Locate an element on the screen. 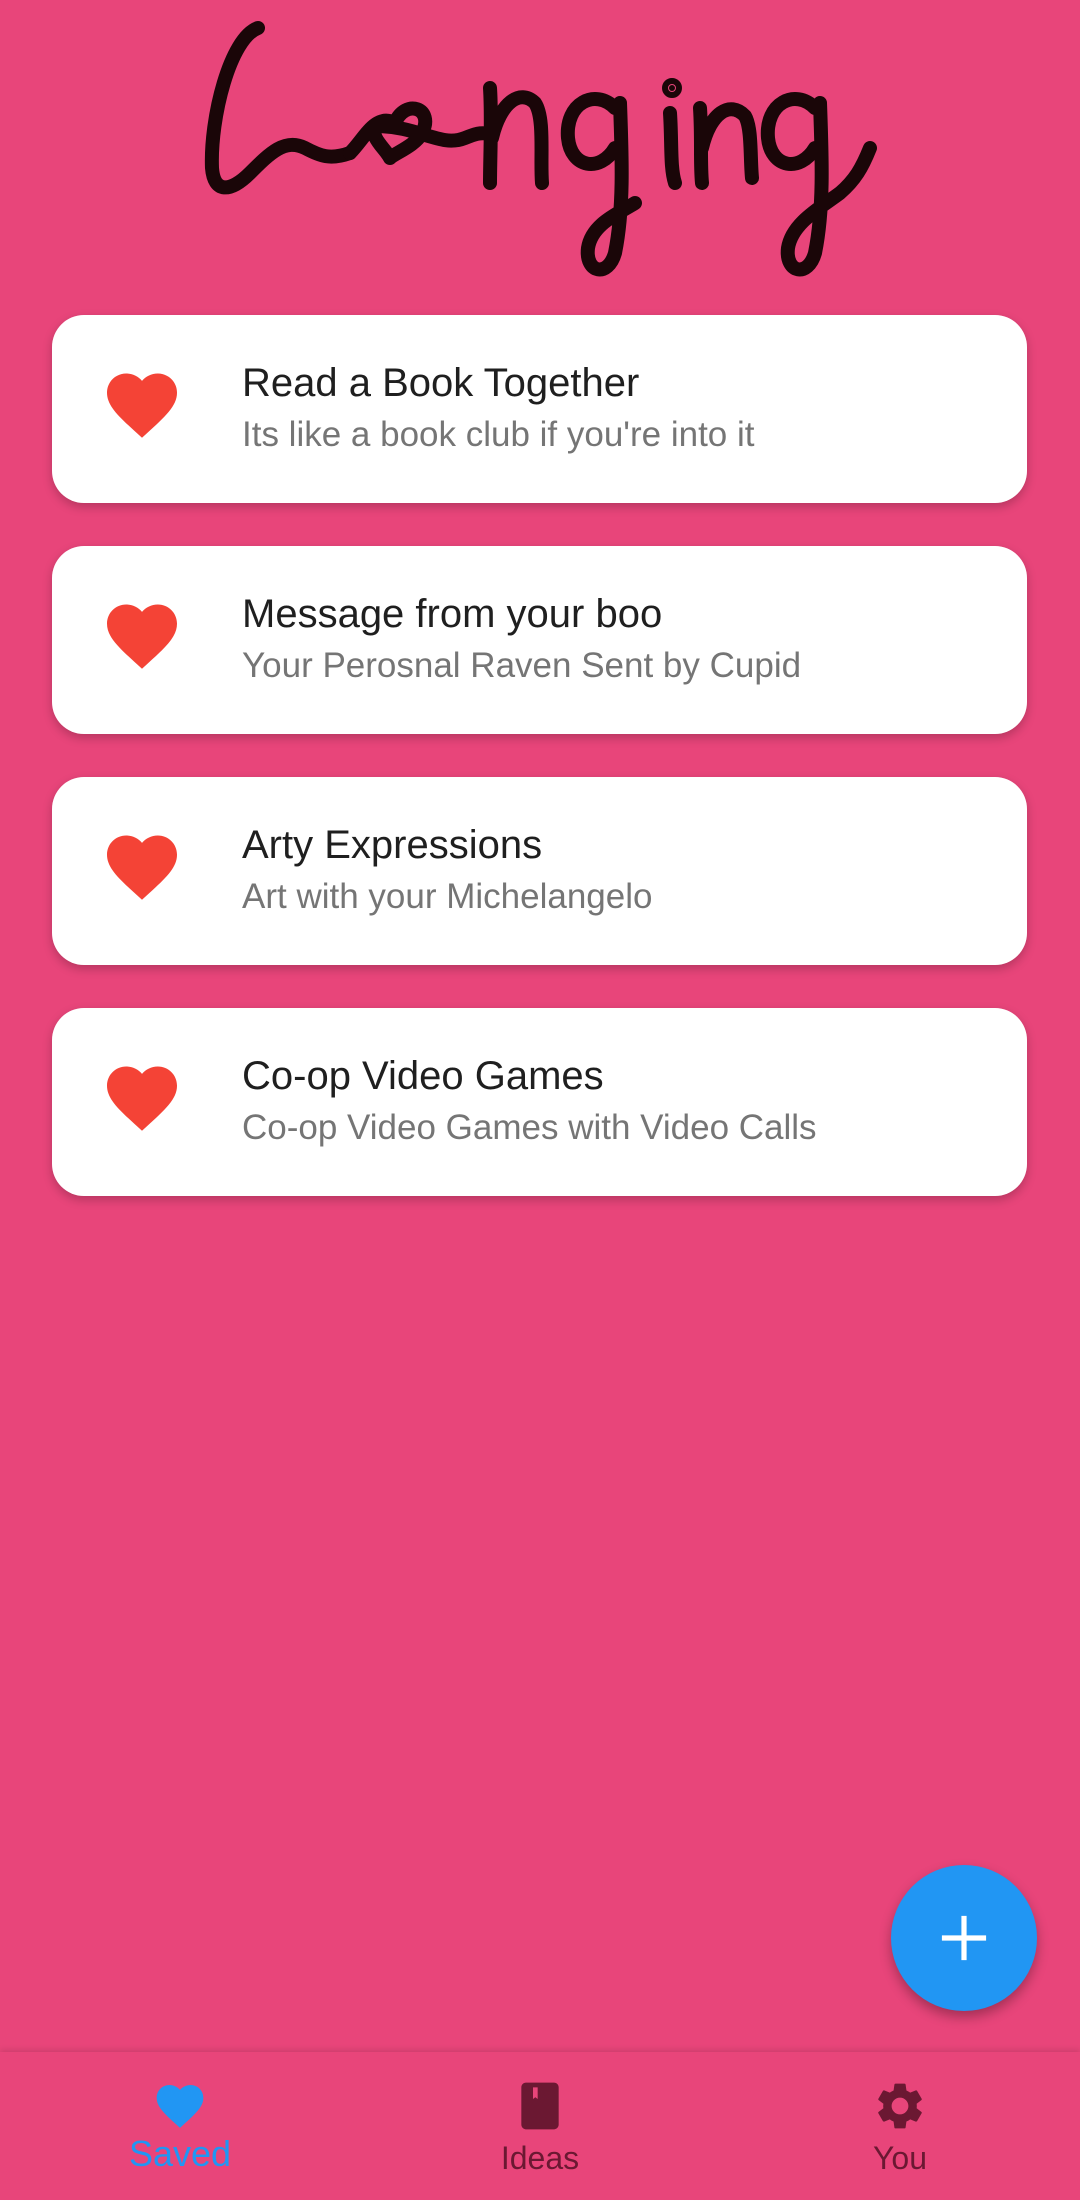 The width and height of the screenshot is (1080, 2200). card-title: Message from your boo is located at coordinates (452, 614).